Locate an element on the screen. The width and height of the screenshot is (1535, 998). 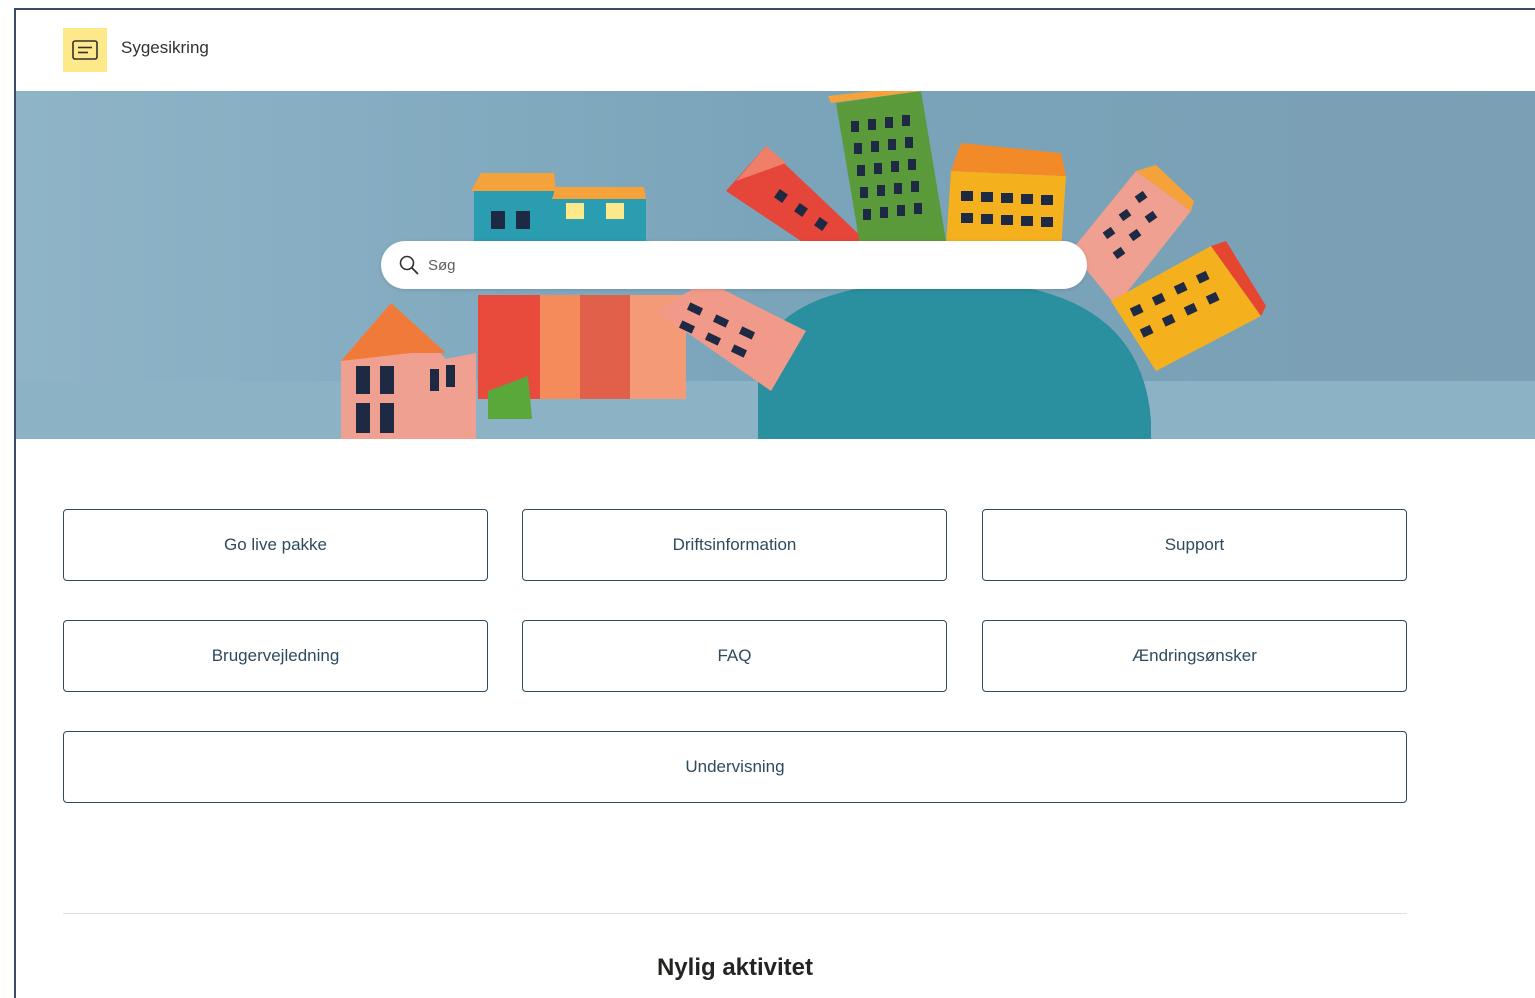
search-box is located at coordinates (734, 265).